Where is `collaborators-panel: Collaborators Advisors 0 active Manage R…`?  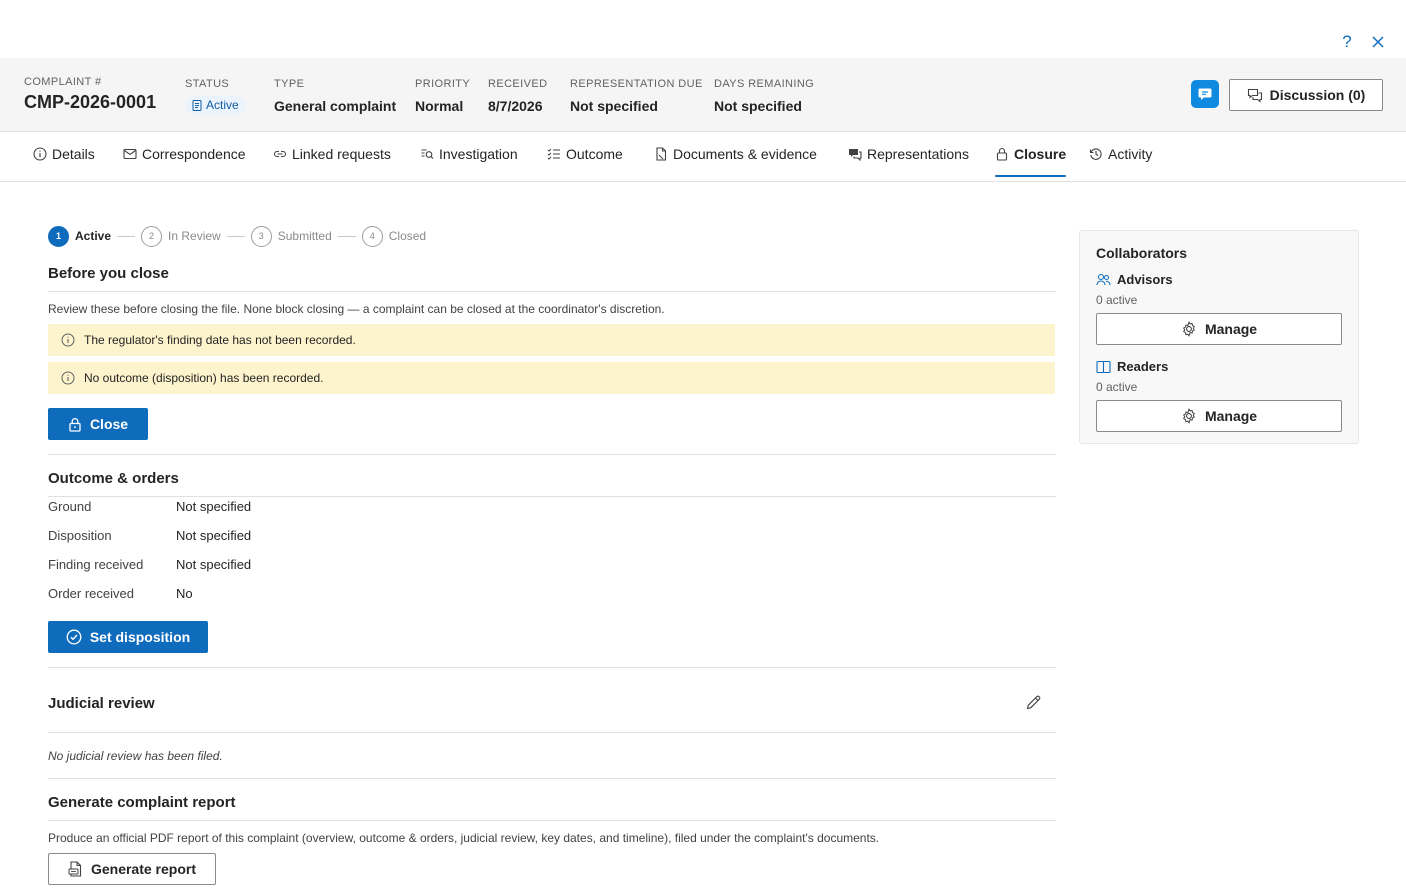
collaborators-panel: Collaborators Advisors 0 active Manage R… is located at coordinates (1219, 337).